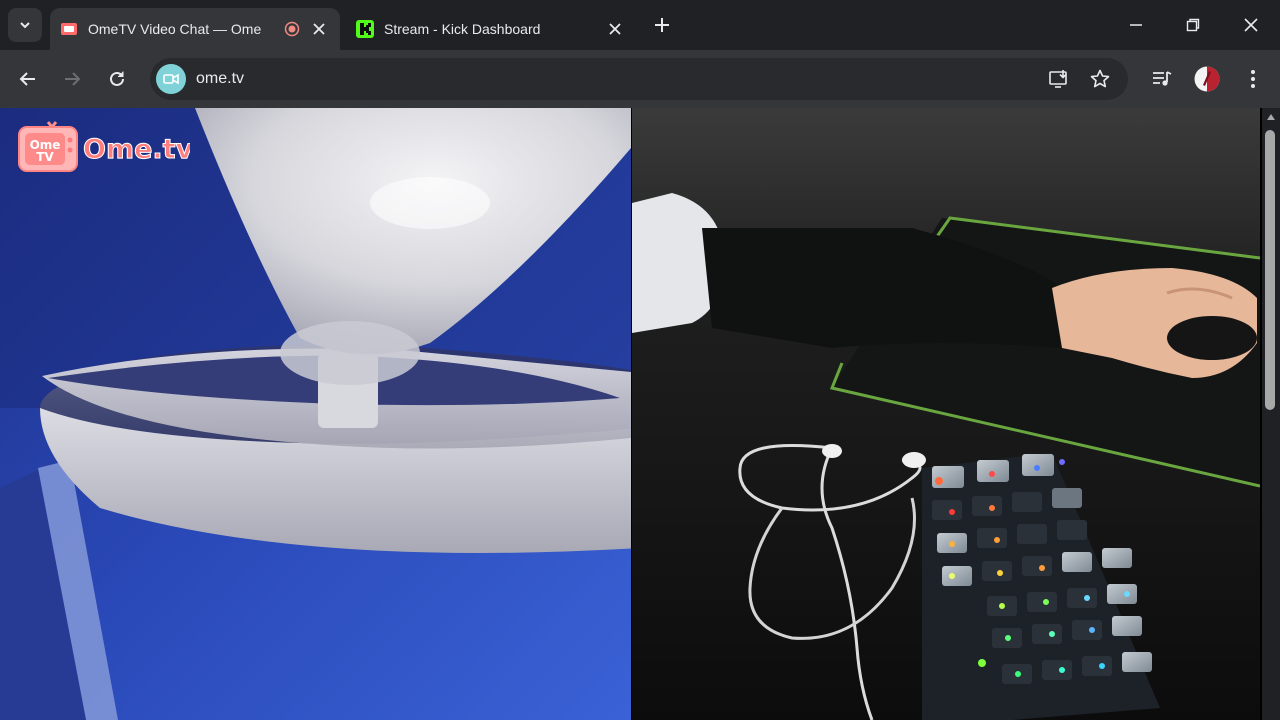 The height and width of the screenshot is (720, 1280). Describe the element at coordinates (365, 29) in the screenshot. I see `kick-favicon-icon` at that location.